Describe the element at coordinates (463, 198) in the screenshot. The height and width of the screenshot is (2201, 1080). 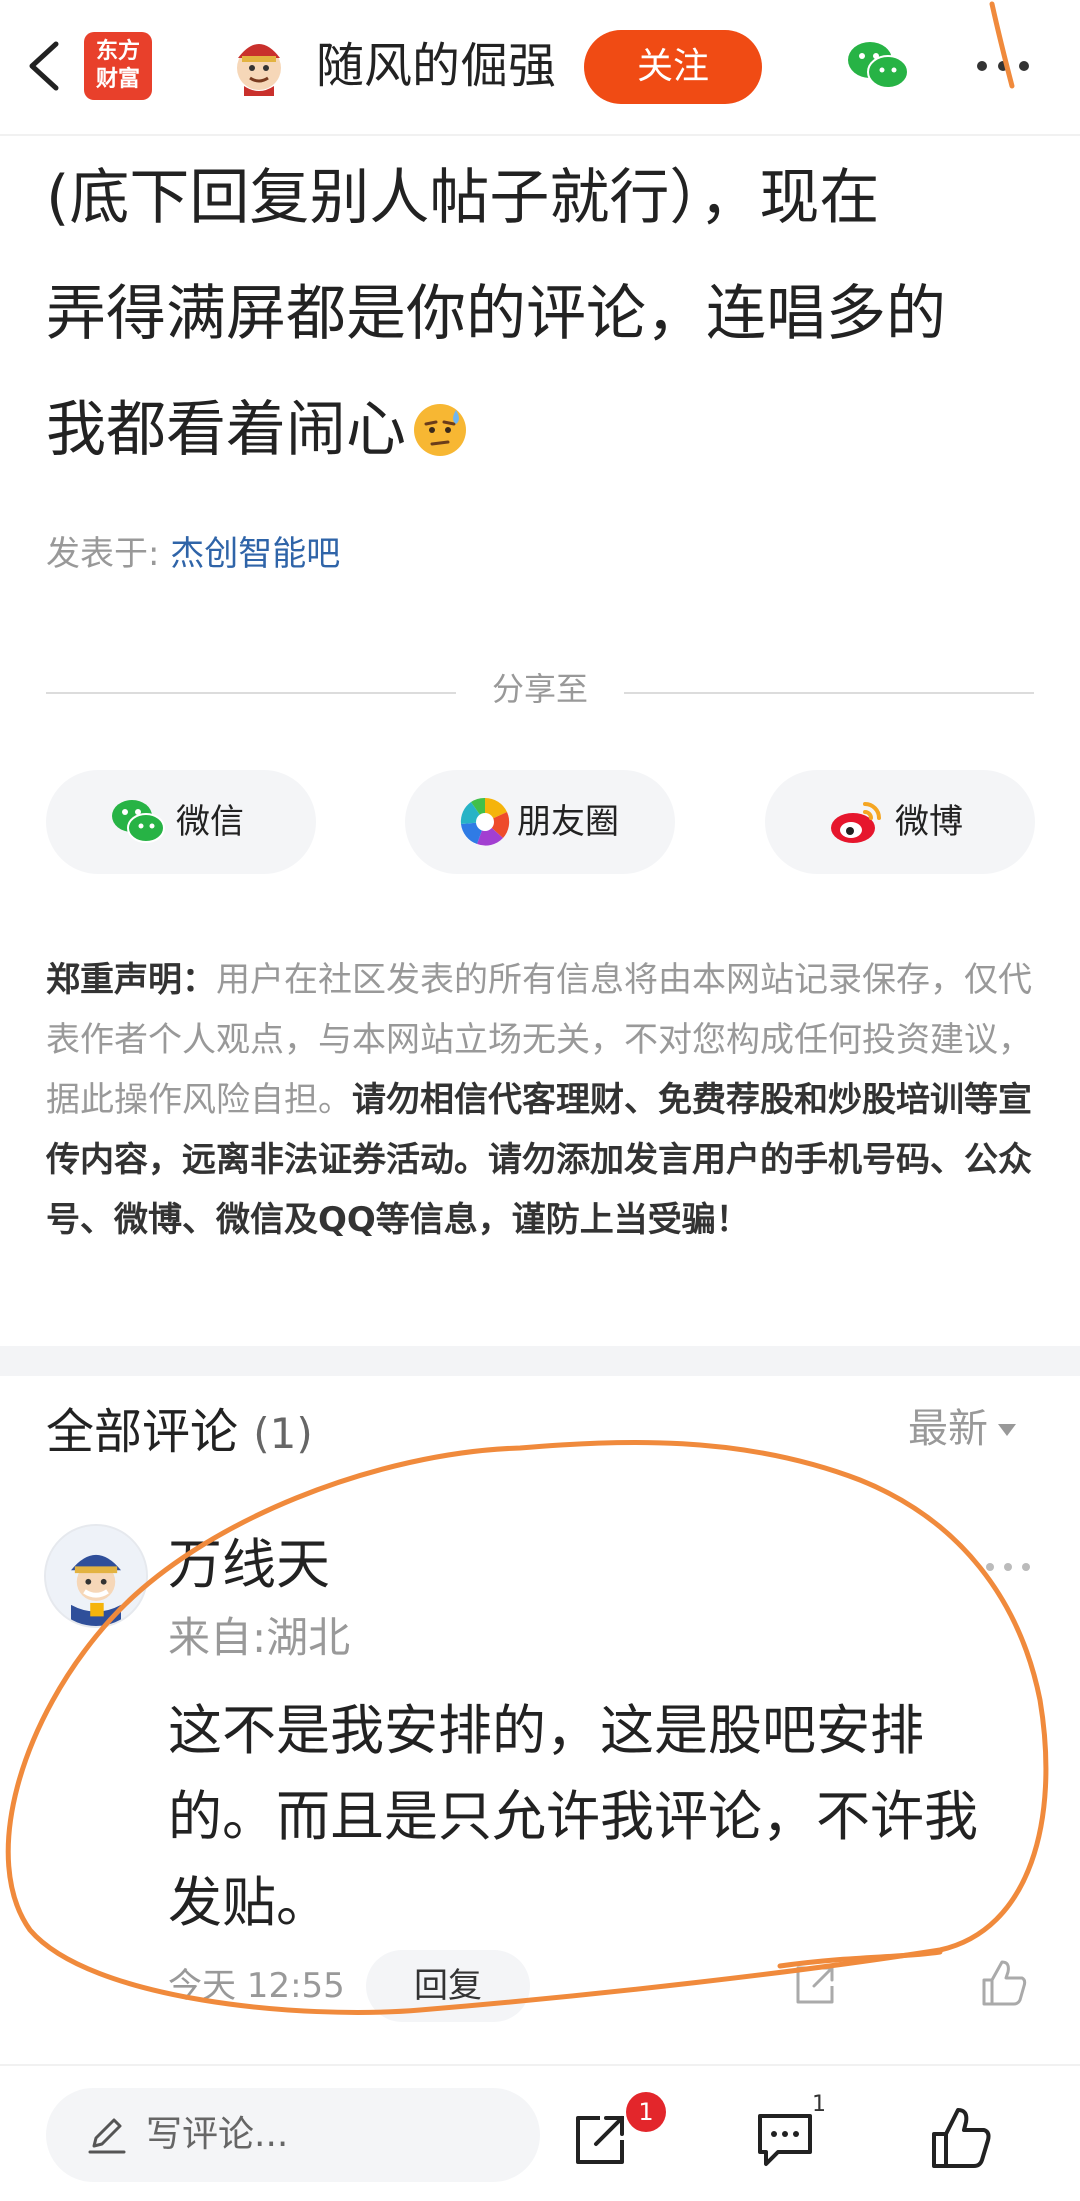
I see `post-line: (底下回复别人帖子就行），现在` at that location.